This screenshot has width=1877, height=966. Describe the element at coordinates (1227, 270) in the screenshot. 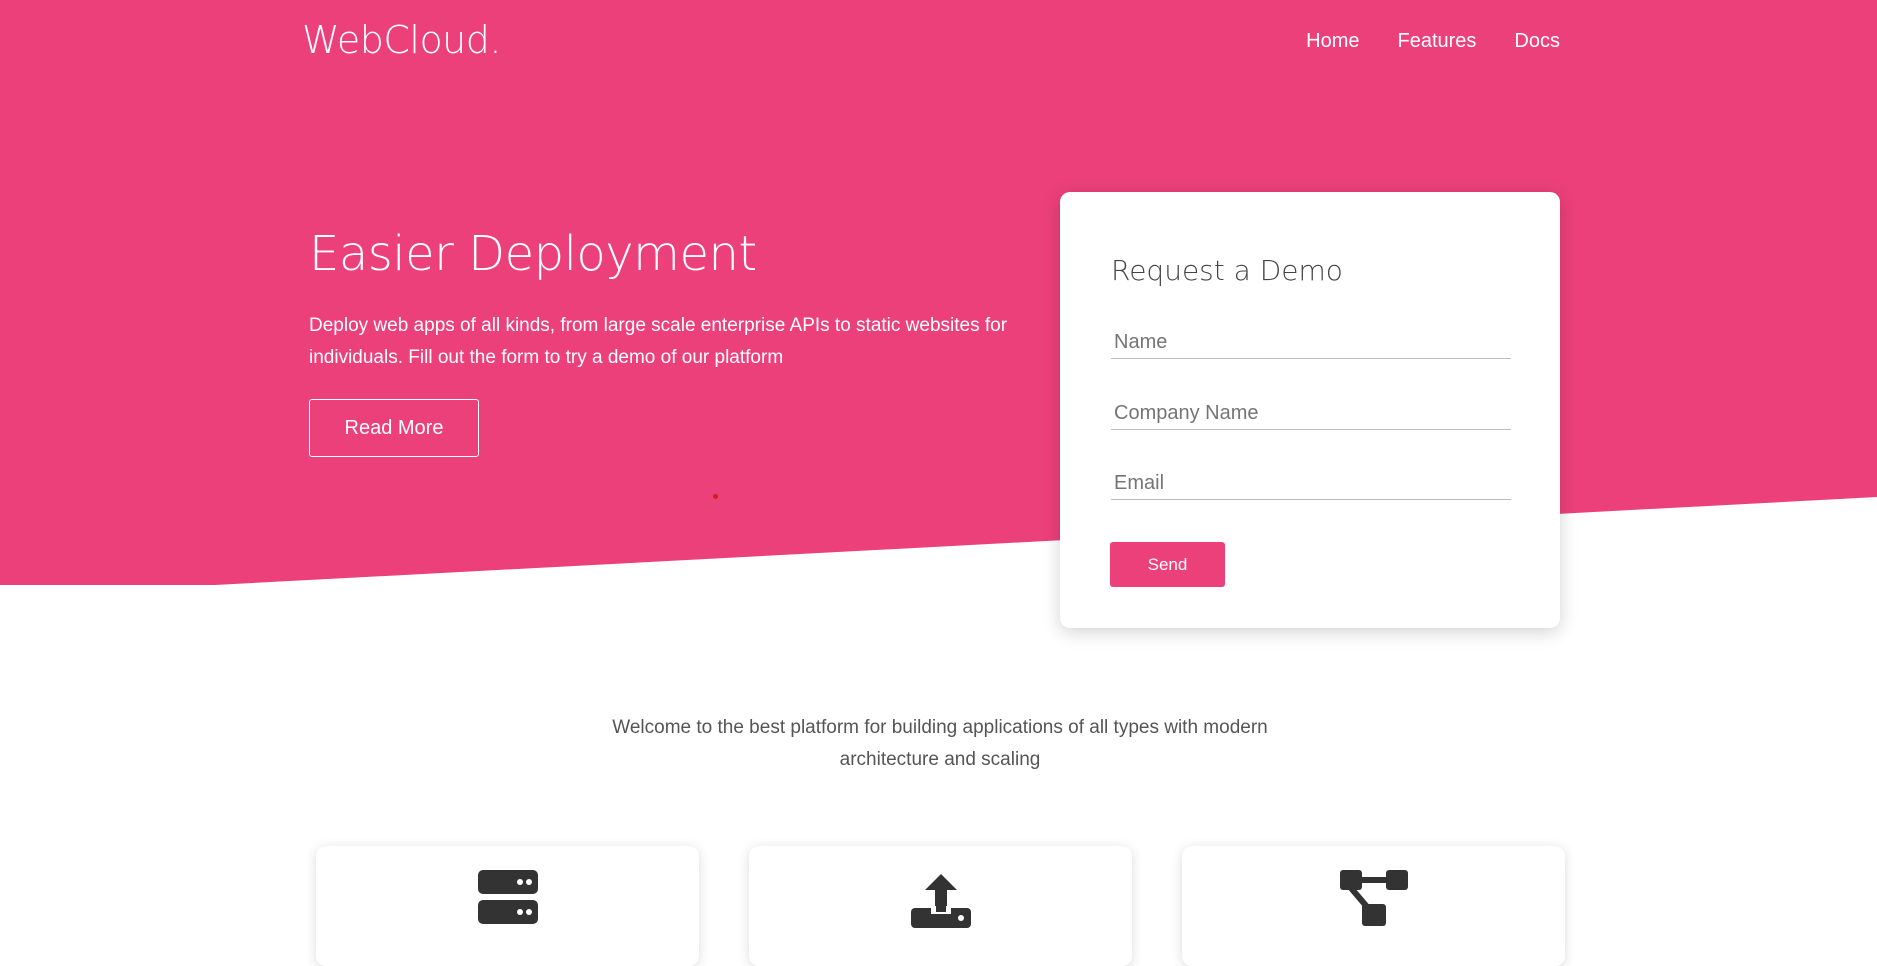

I see `demo-form-title: Request a Demo` at that location.